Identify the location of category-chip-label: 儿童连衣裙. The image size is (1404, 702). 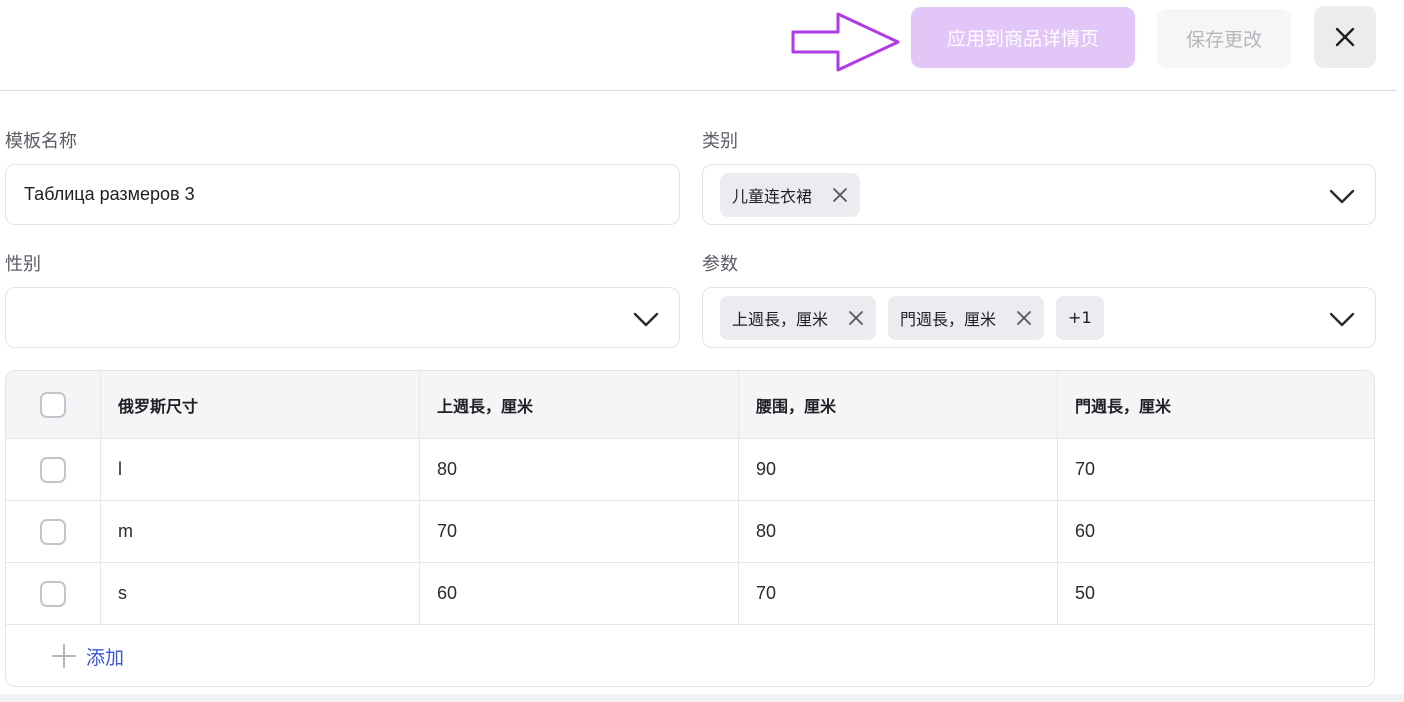
(772, 196).